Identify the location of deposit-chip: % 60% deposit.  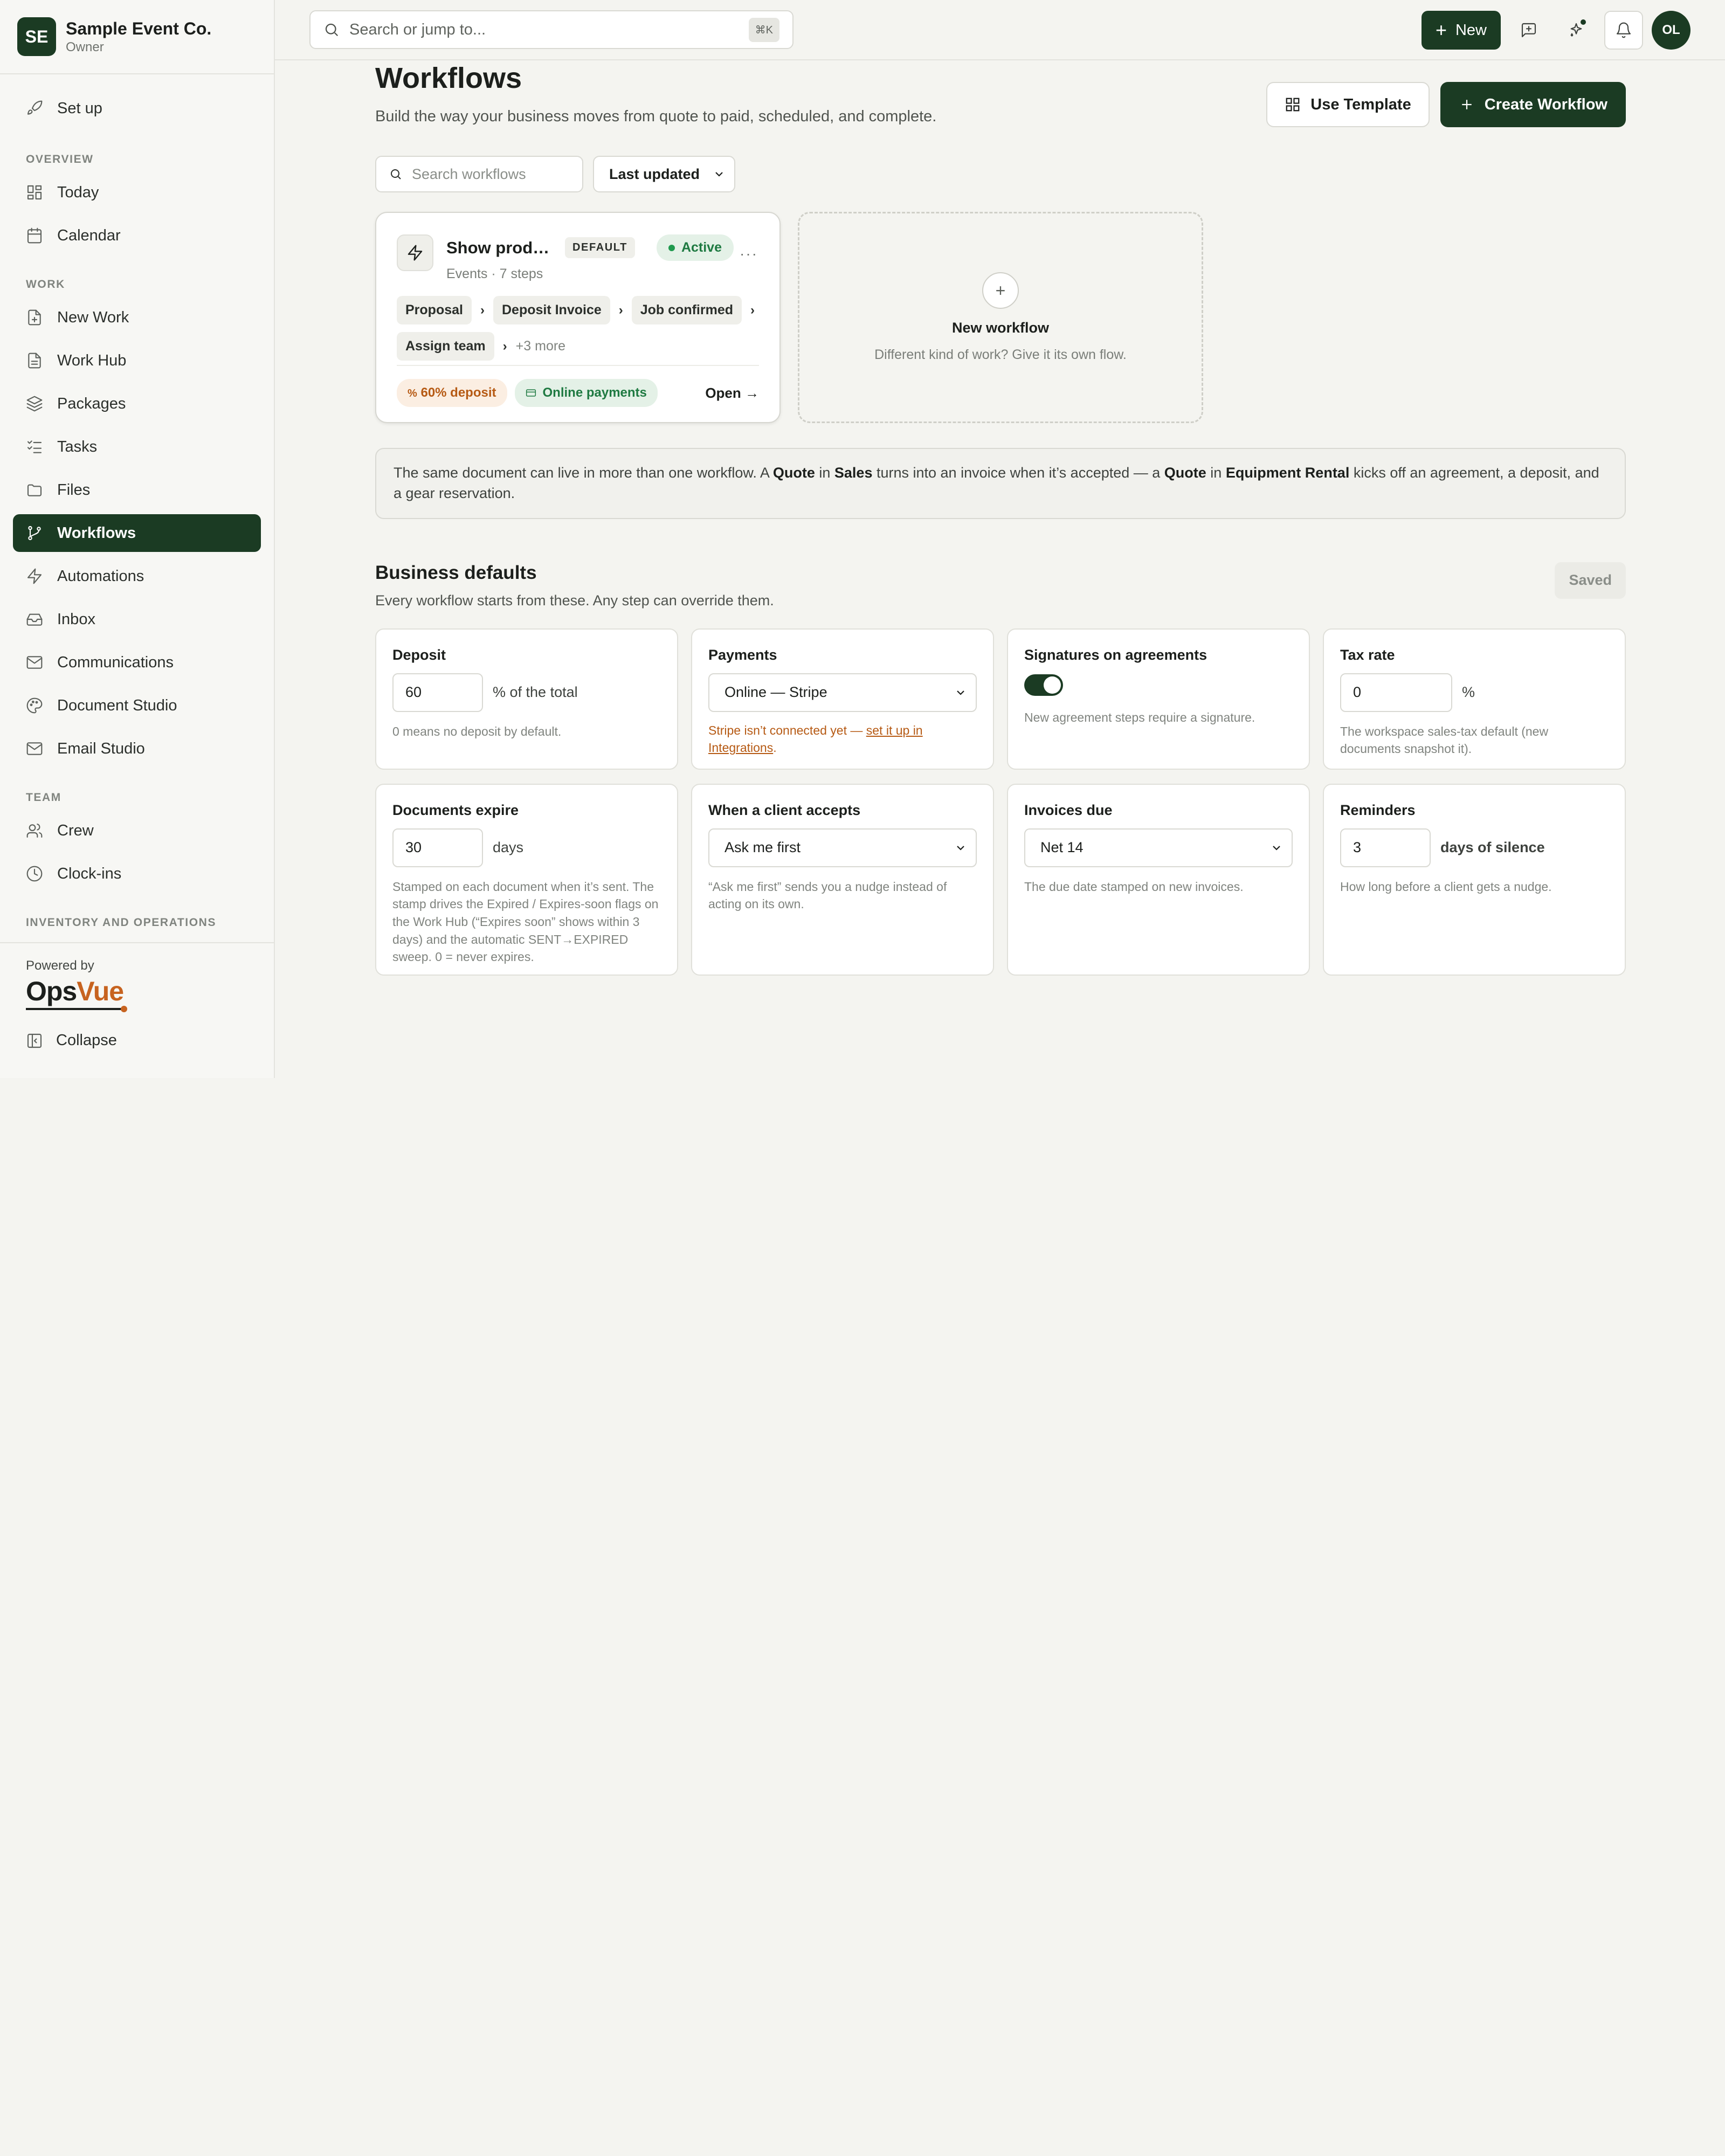
(452, 393).